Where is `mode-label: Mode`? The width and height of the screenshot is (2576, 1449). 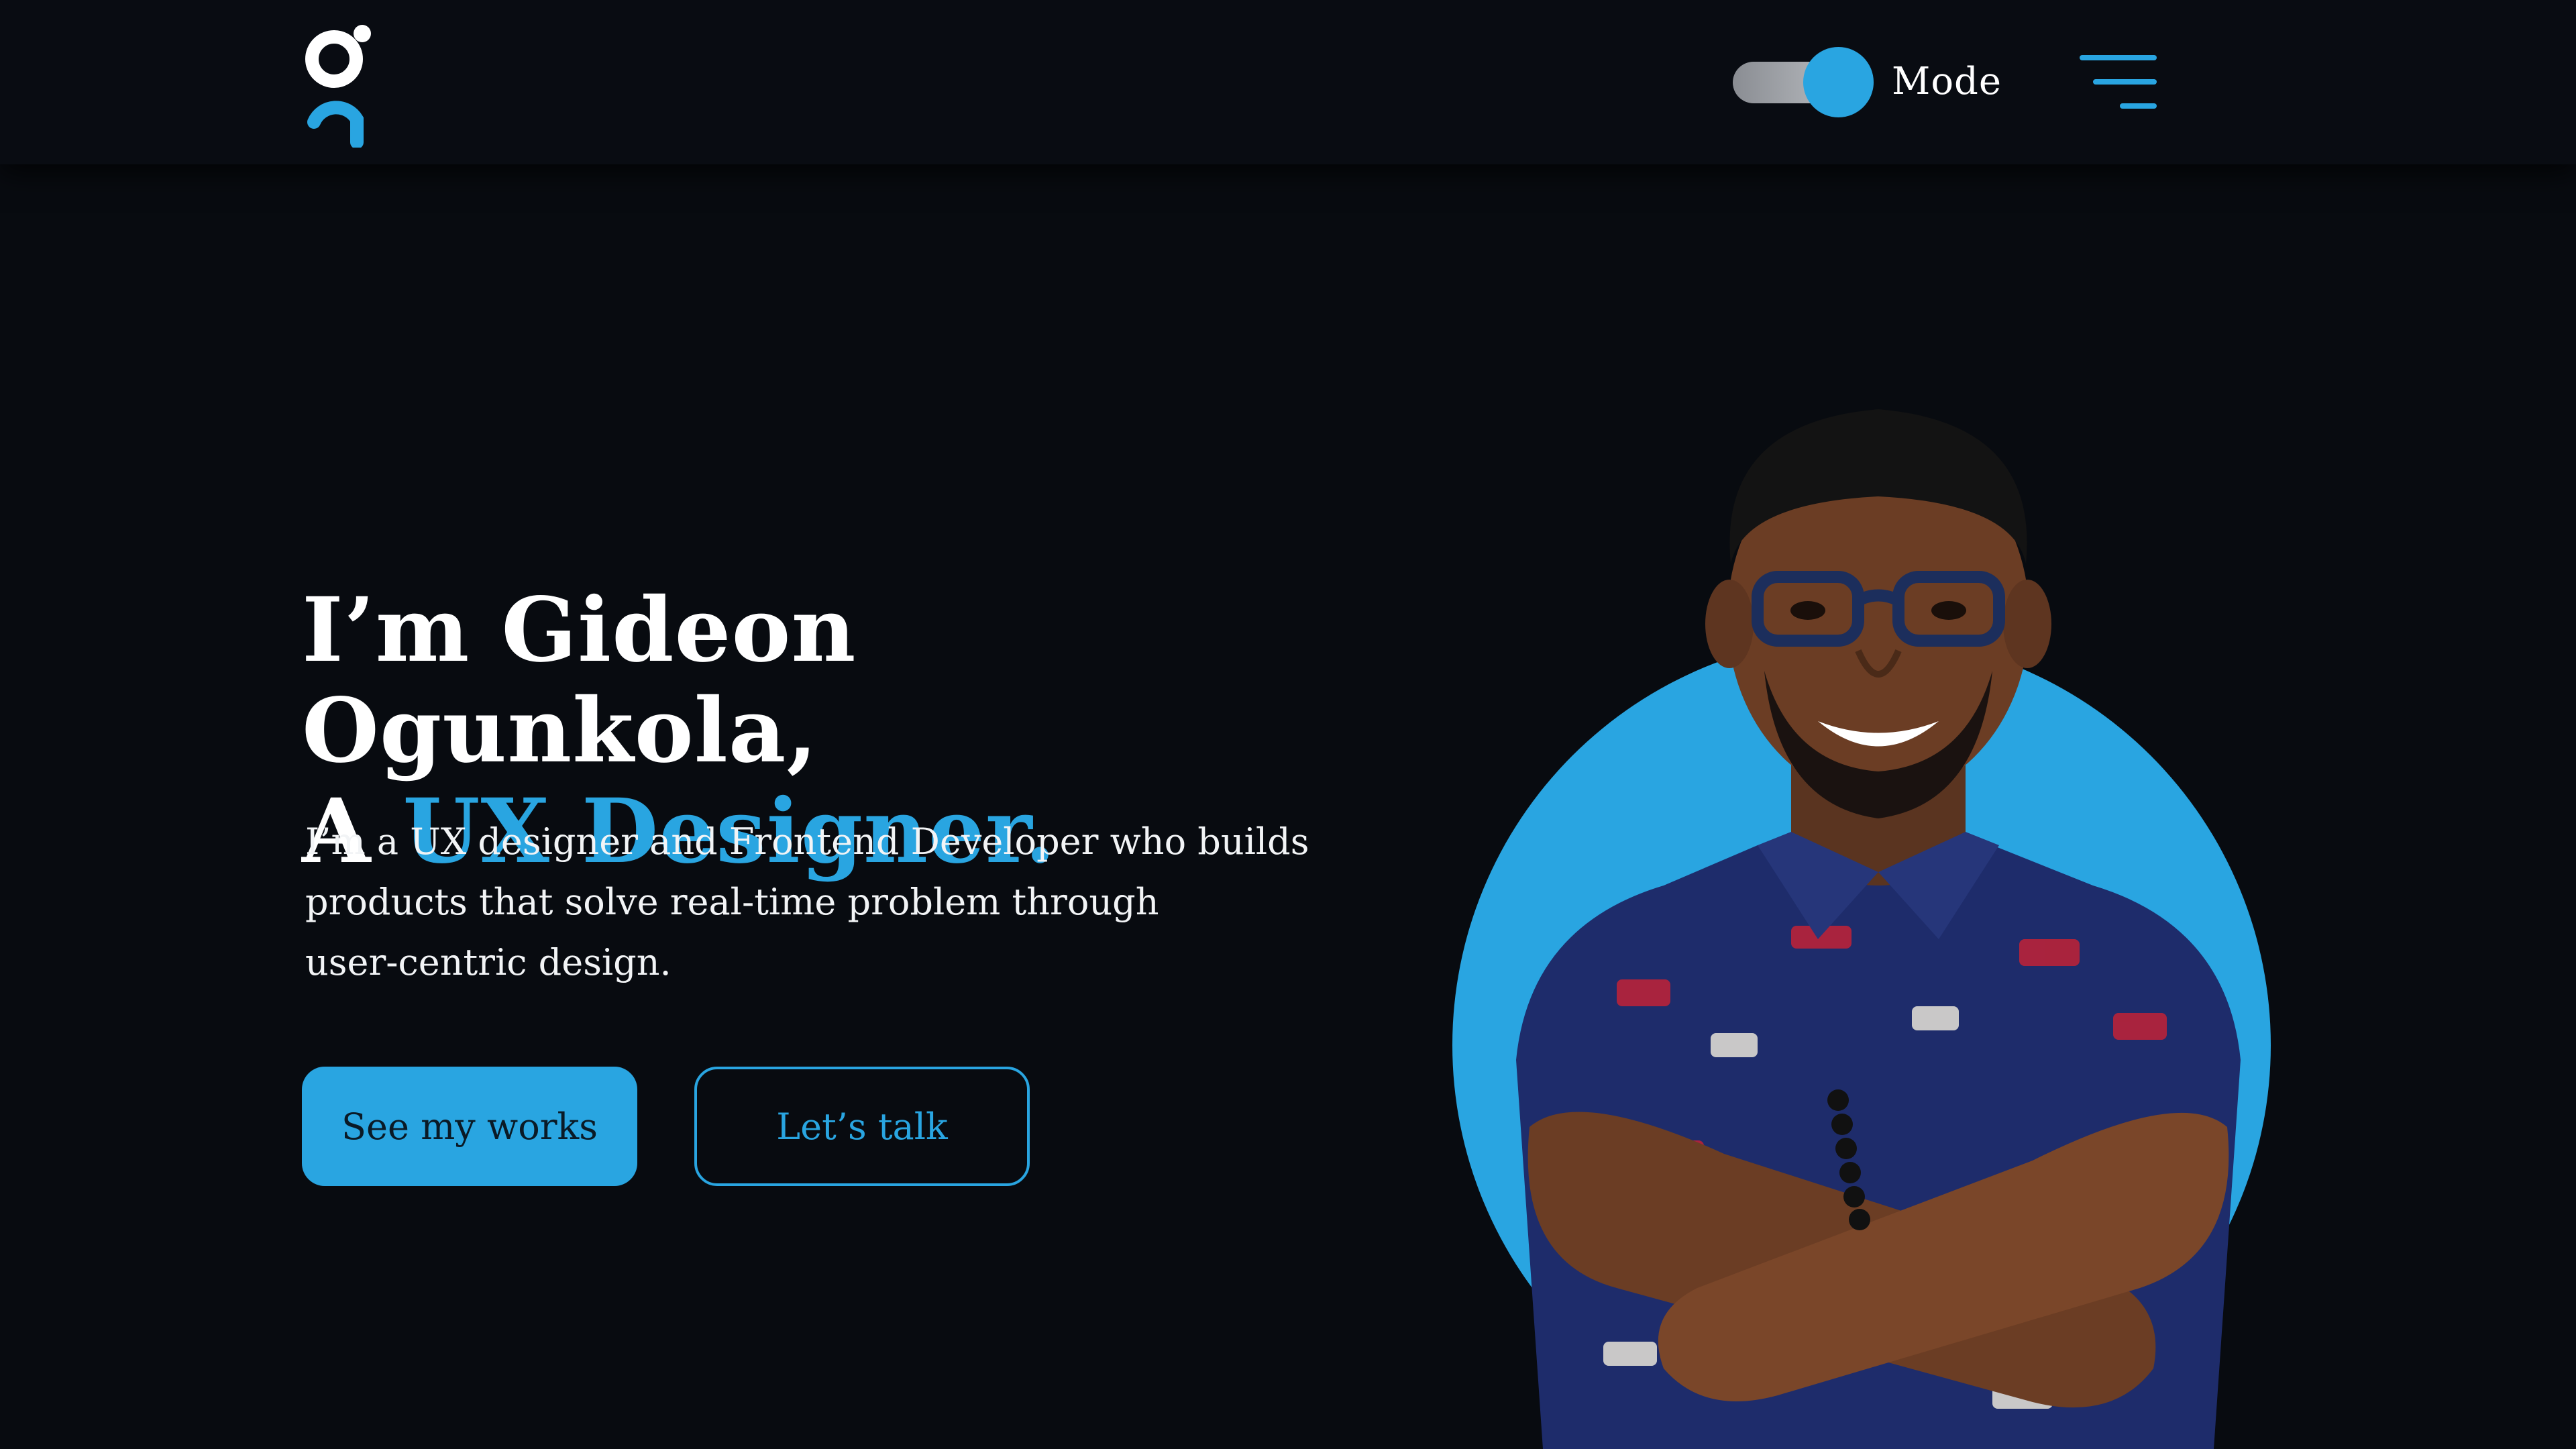 mode-label: Mode is located at coordinates (1947, 81).